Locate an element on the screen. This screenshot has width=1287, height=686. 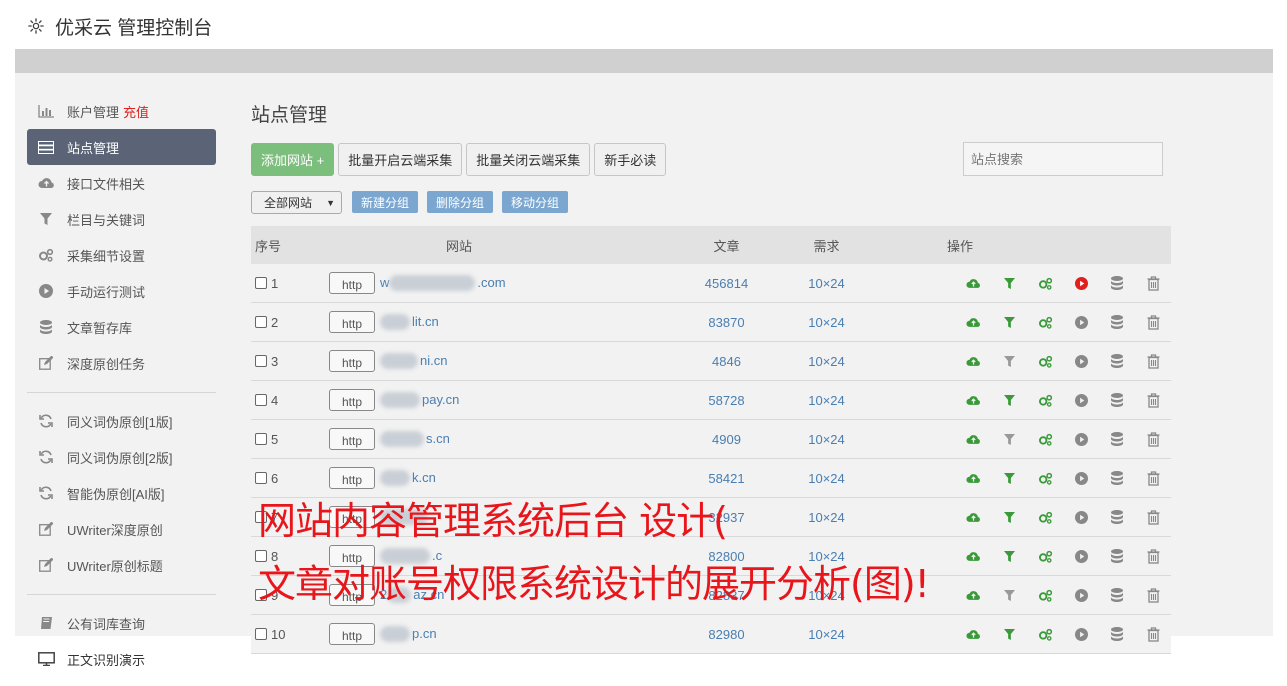
sidebar-item-collect-settings: 采集细节设置 is located at coordinates (121, 255).